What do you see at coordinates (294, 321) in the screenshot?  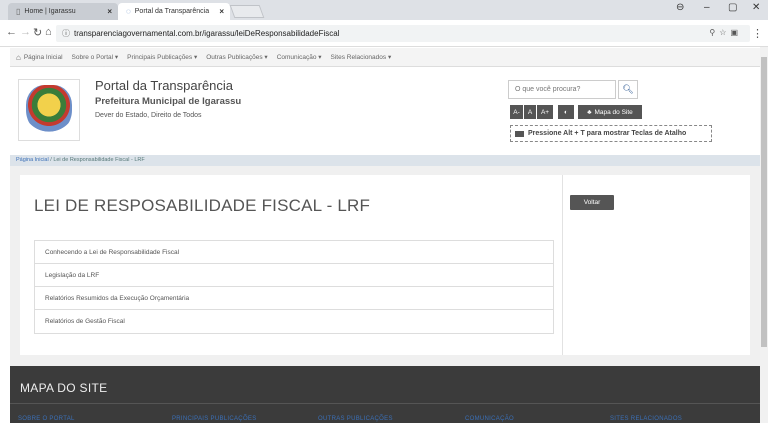 I see `list-item-relatorios-gestao-fiscal: Relatórios de Gestão Fiscal` at bounding box center [294, 321].